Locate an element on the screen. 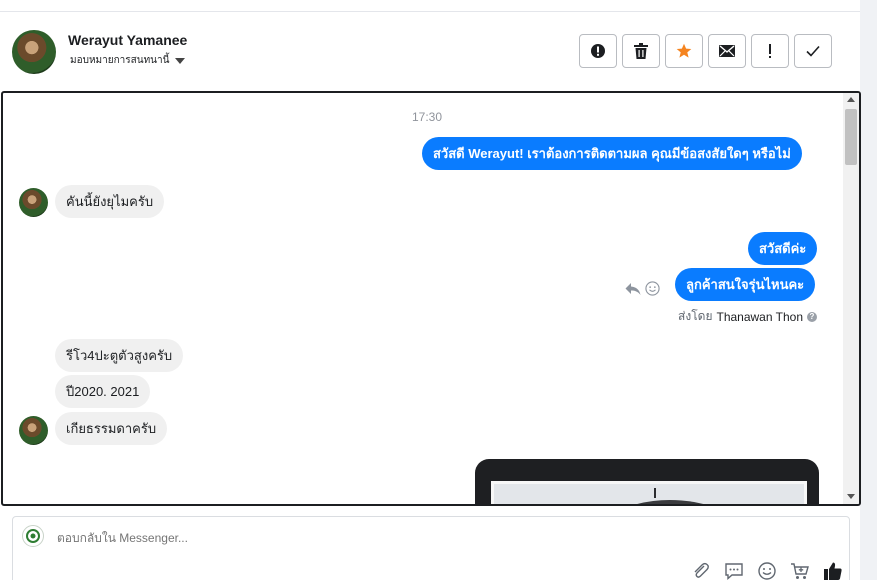 The width and height of the screenshot is (877, 580). caret-down-icon is located at coordinates (180, 60).